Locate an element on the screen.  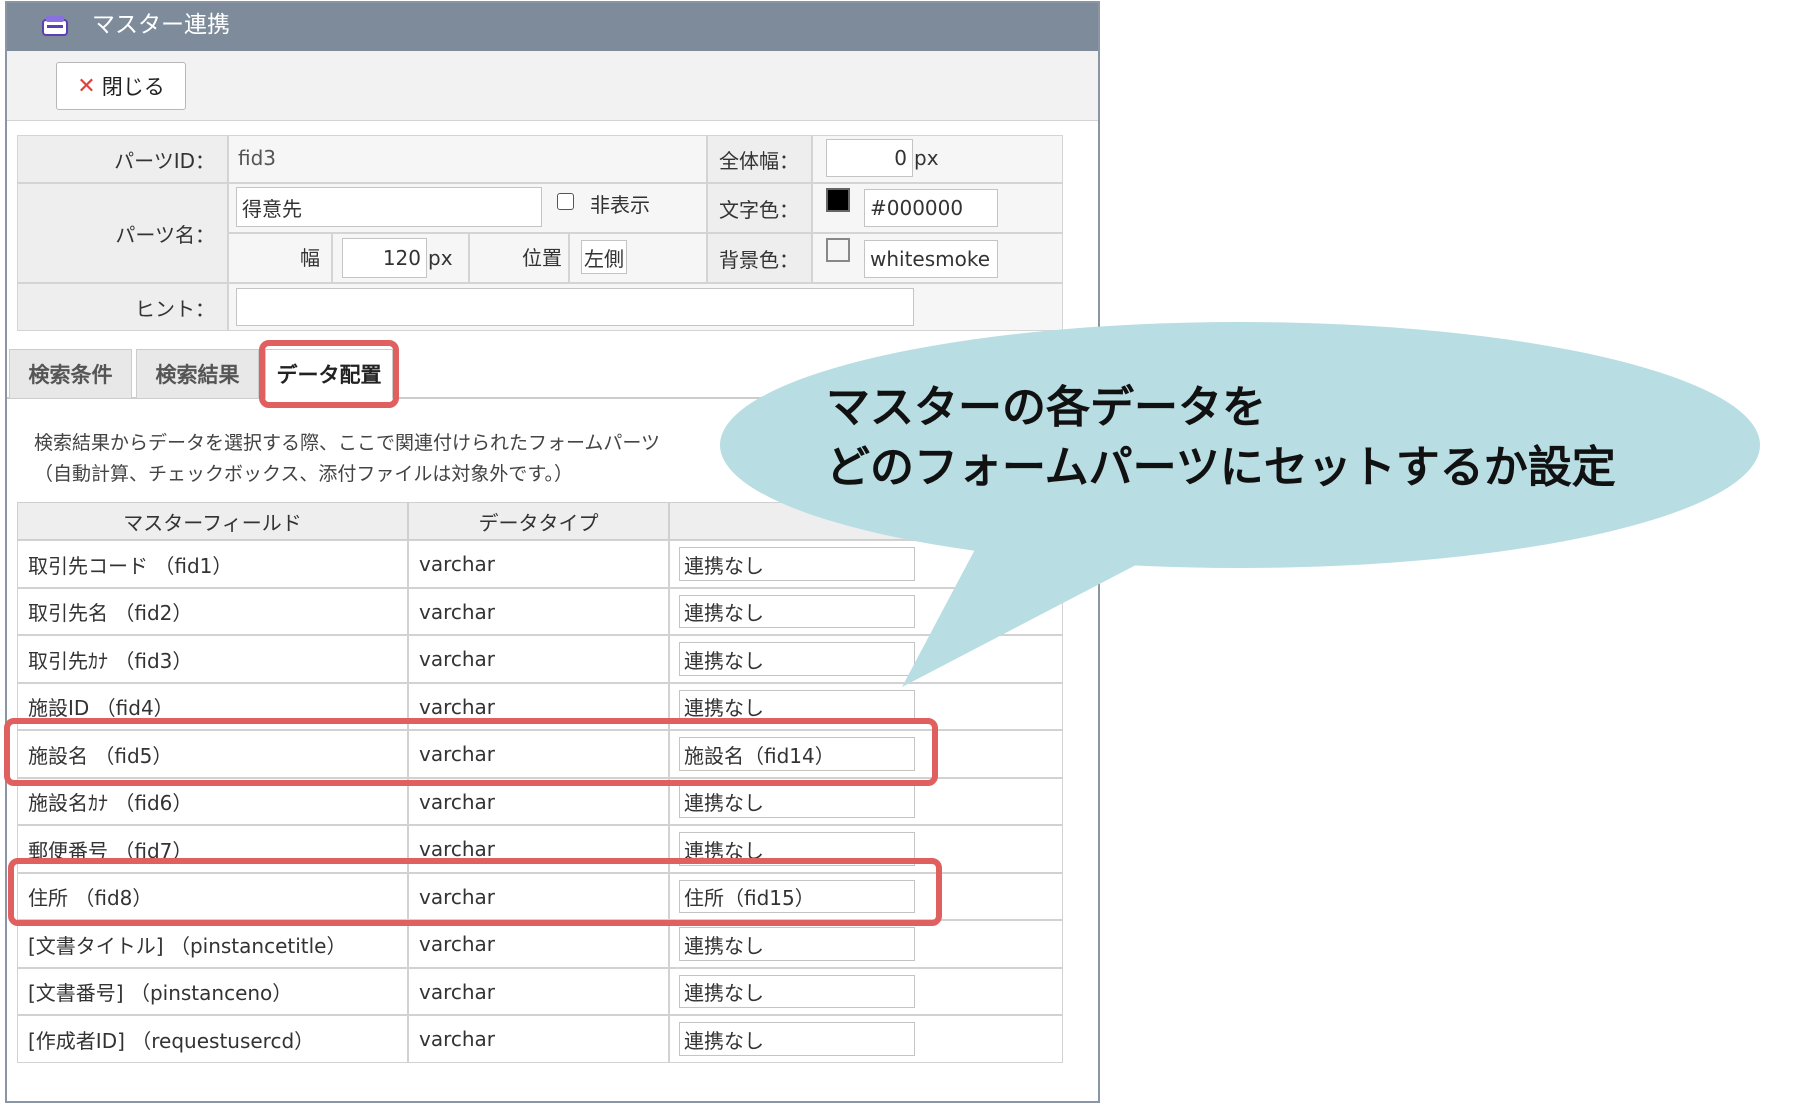
database-icon is located at coordinates (55, 26).